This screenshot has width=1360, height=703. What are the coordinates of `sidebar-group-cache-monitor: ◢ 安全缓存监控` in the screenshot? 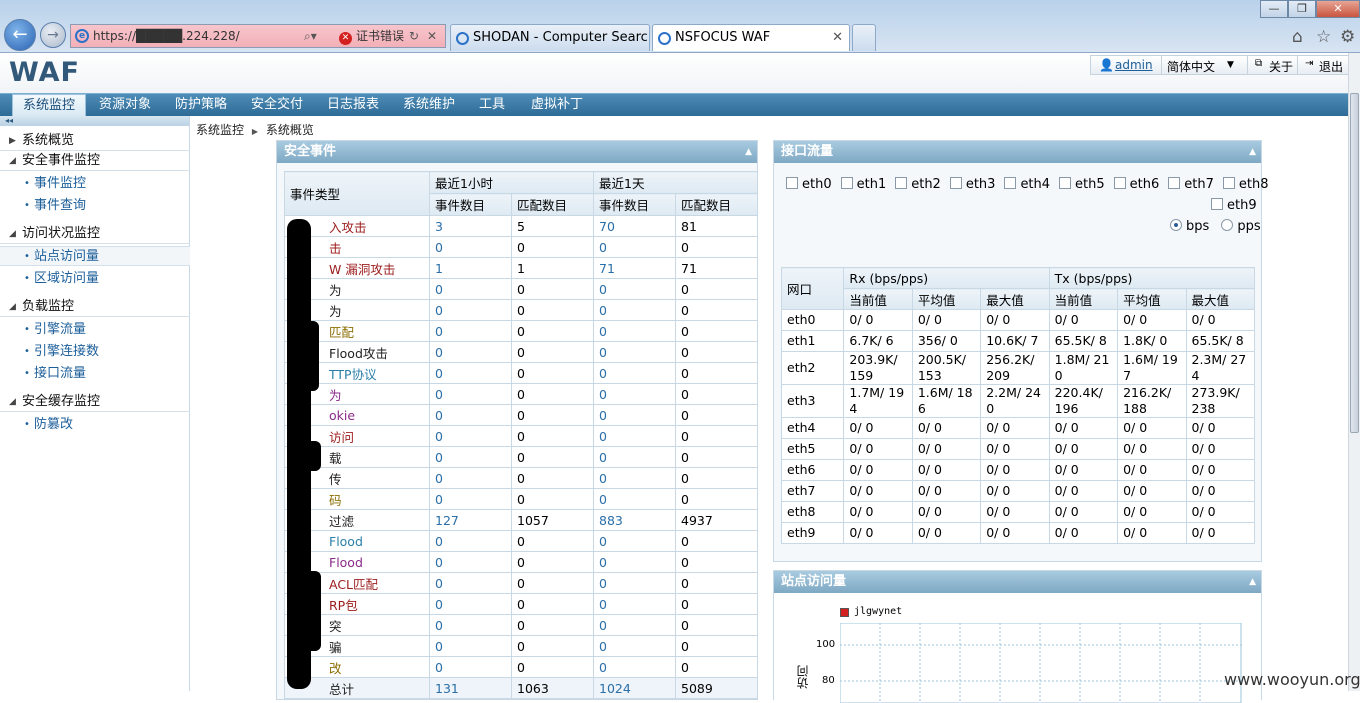 It's located at (95, 402).